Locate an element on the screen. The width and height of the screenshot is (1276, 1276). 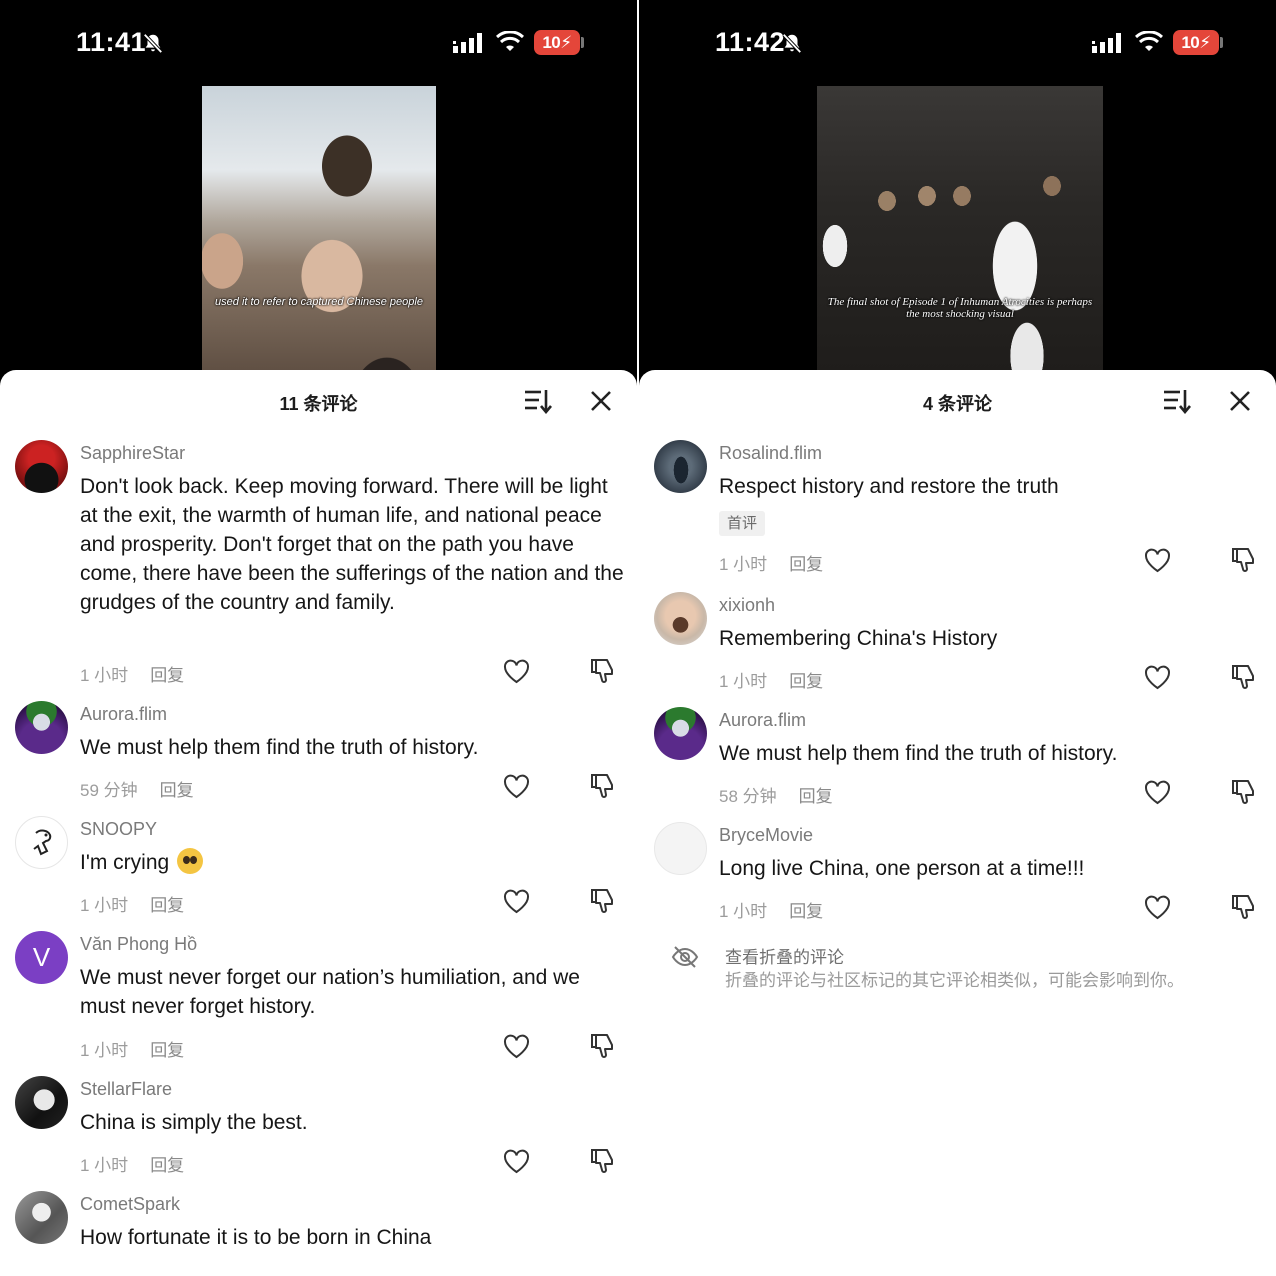
comment-username: CometSpark is located at coordinates (130, 1204).